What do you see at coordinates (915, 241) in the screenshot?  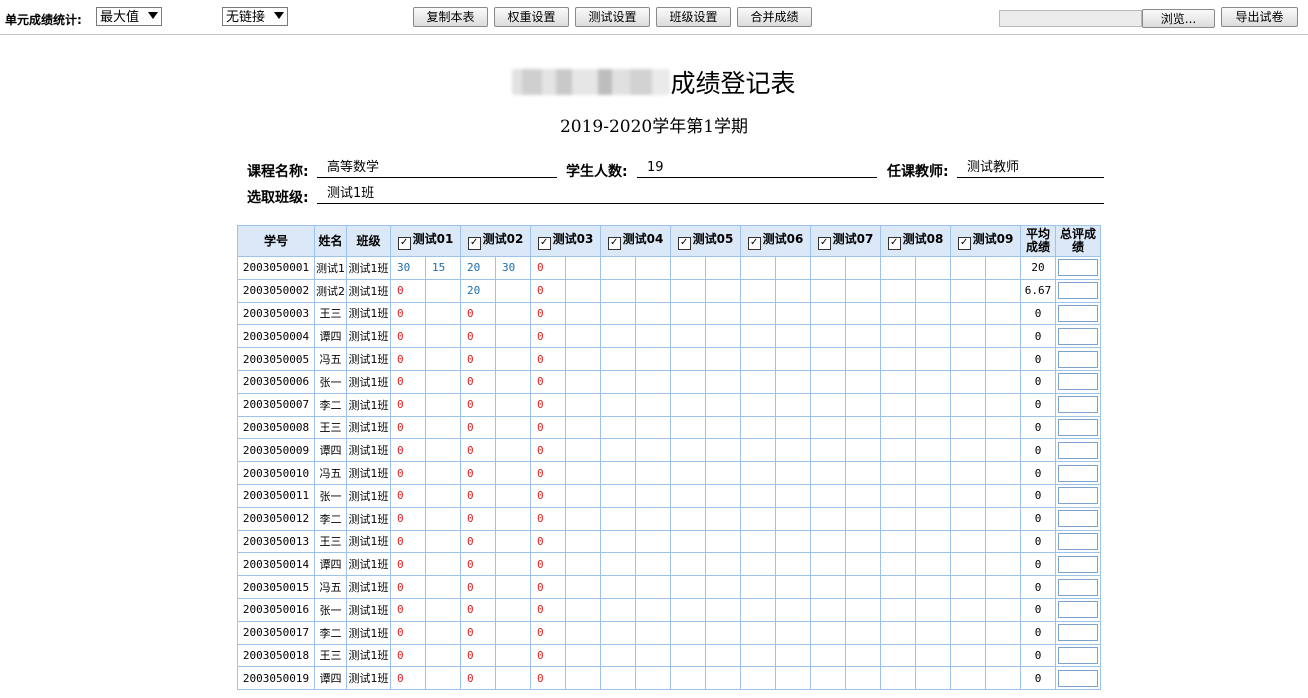 I see `header-test-08: ✓ 测试08` at bounding box center [915, 241].